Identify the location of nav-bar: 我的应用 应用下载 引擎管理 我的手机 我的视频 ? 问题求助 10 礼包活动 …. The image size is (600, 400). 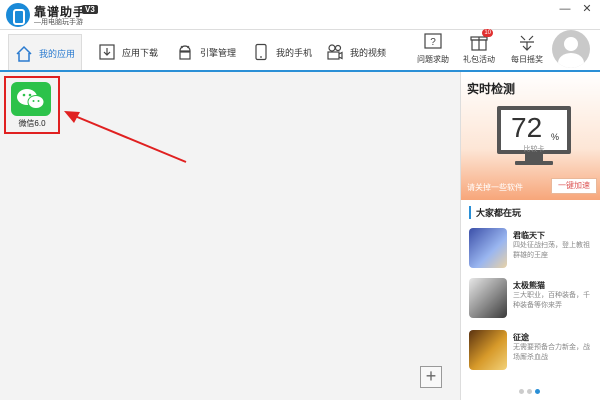
(300, 50).